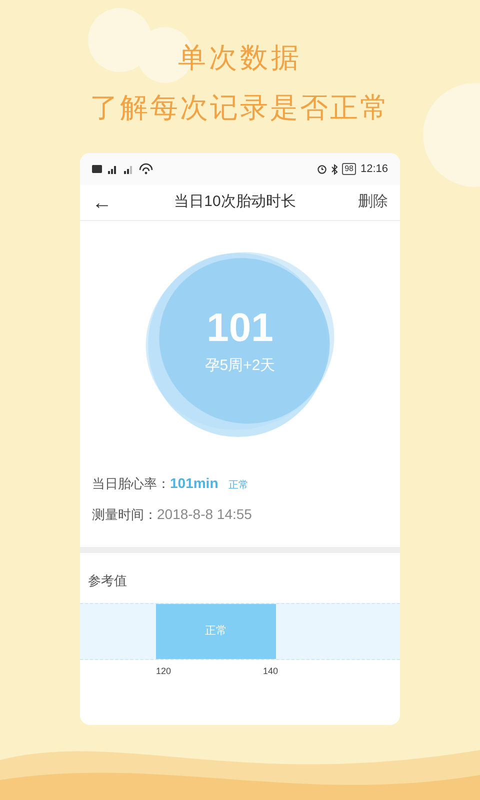  I want to click on detail-label: 测量时间：, so click(124, 515).